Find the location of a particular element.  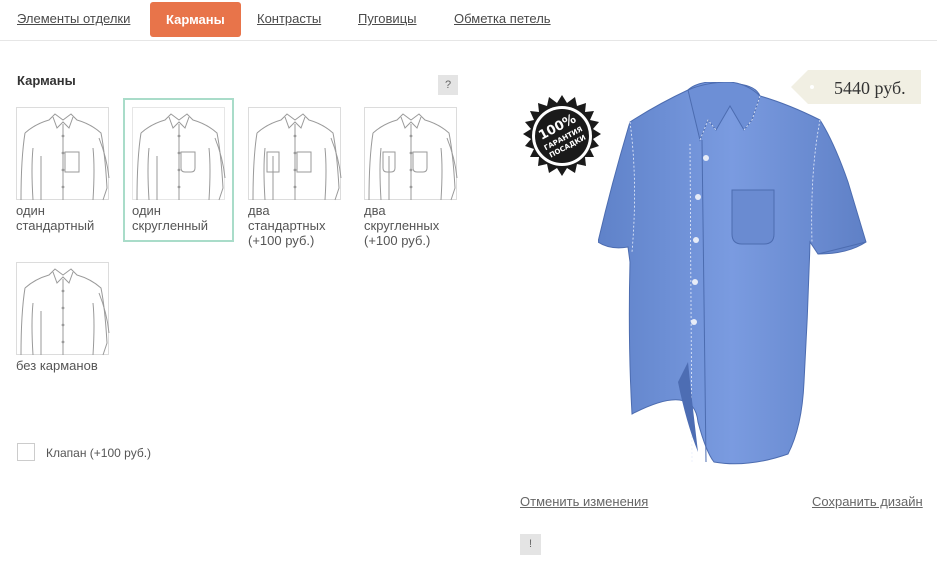

option-label: без карманов is located at coordinates (57, 365).